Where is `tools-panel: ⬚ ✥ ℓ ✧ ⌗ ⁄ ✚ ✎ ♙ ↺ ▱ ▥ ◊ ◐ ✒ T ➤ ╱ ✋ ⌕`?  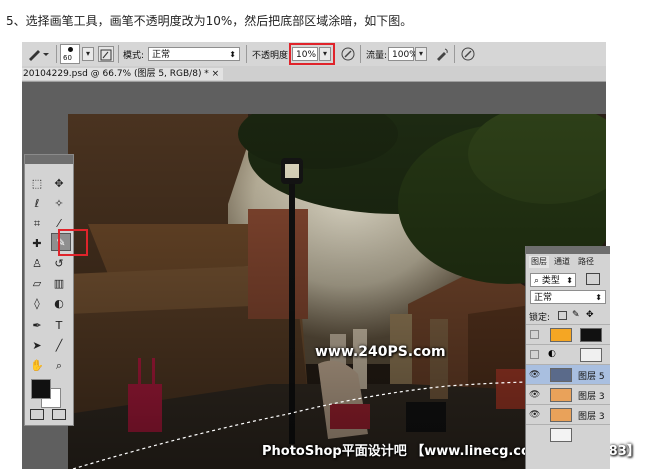 tools-panel: ⬚ ✥ ℓ ✧ ⌗ ⁄ ✚ ✎ ♙ ↺ ▱ ▥ ◊ ◐ ✒ T ➤ ╱ ✋ ⌕ is located at coordinates (56, 290).